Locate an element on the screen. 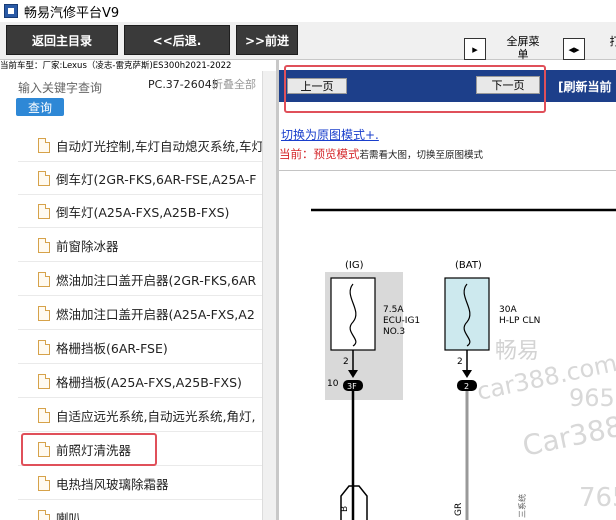  print-label: 打 is located at coordinates (612, 41).